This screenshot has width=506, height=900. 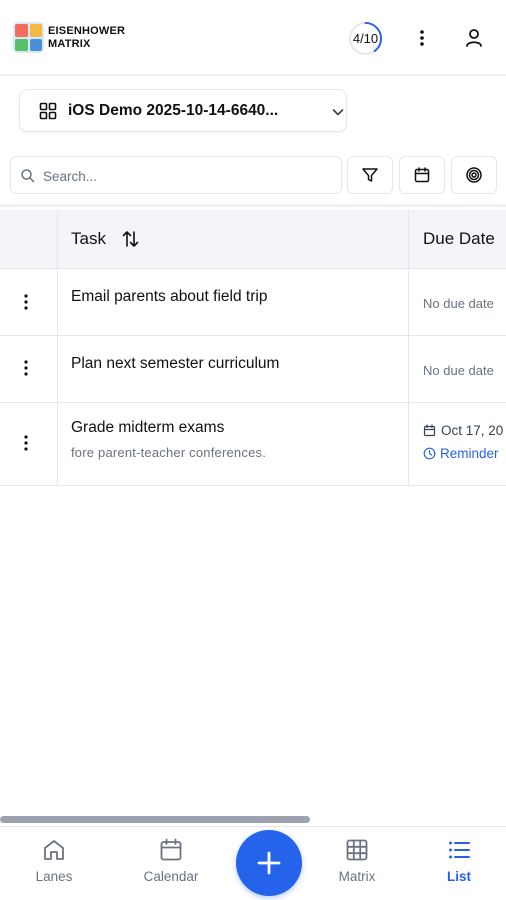 What do you see at coordinates (28, 37) in the screenshot?
I see `logo` at bounding box center [28, 37].